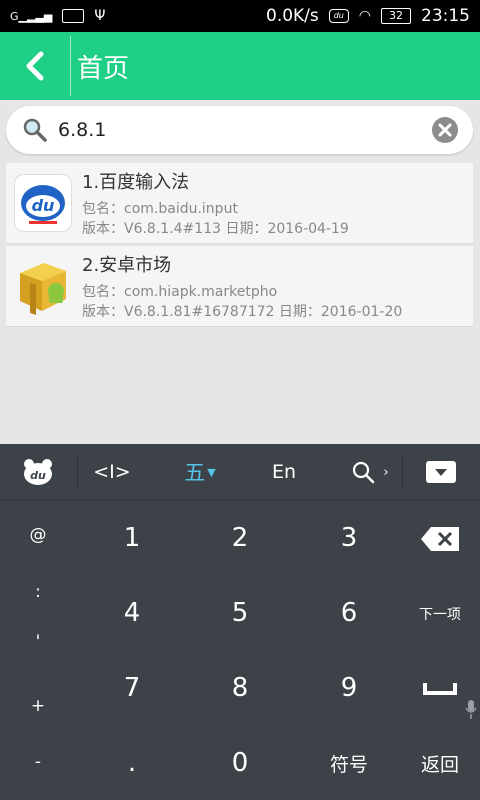 The image size is (480, 800). I want to click on package-name: 包名：com.baidu.input, so click(160, 208).